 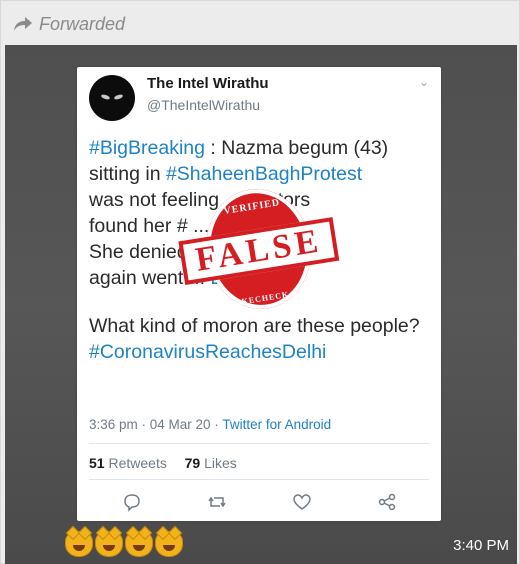 What do you see at coordinates (254, 326) in the screenshot?
I see `tweet-question: What kind of moron are these people?` at bounding box center [254, 326].